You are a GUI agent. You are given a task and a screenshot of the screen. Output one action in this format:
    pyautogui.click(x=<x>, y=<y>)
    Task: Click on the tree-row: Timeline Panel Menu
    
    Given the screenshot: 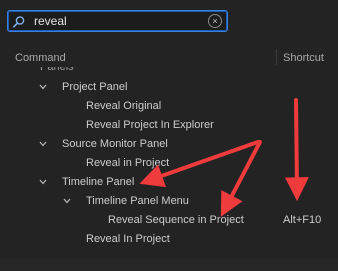 What is the action you would take?
    pyautogui.click(x=169, y=201)
    